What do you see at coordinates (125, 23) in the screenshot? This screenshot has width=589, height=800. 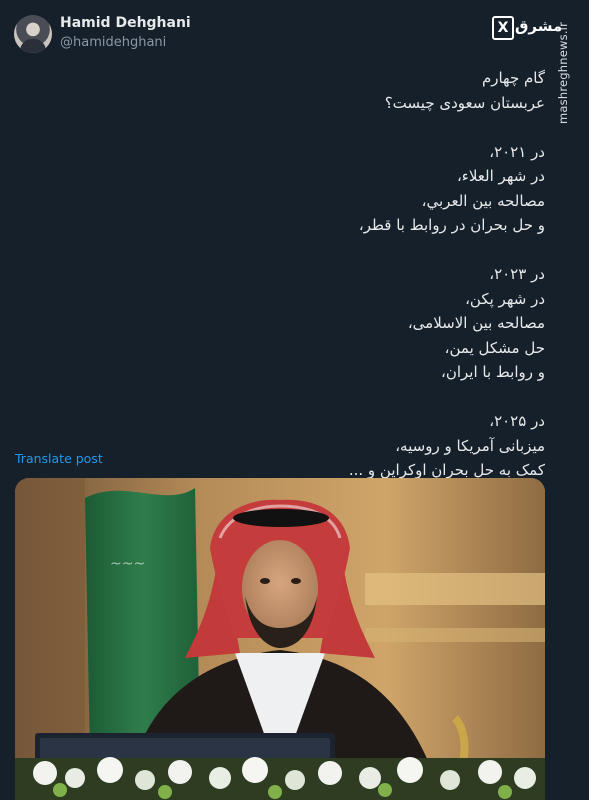 I see `author-name: Hamid Dehghani` at bounding box center [125, 23].